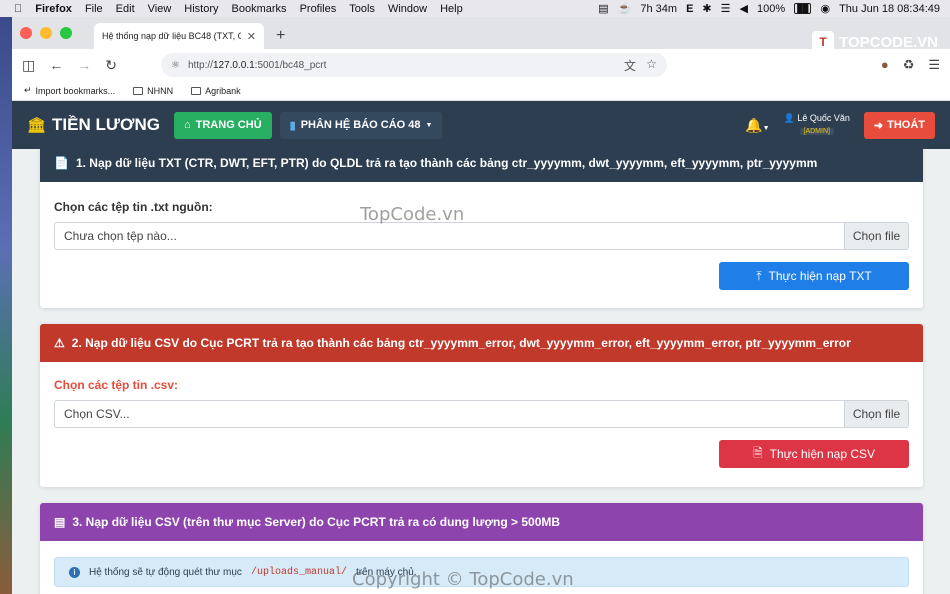  What do you see at coordinates (138, 90) in the screenshot?
I see `folder-icon` at bounding box center [138, 90].